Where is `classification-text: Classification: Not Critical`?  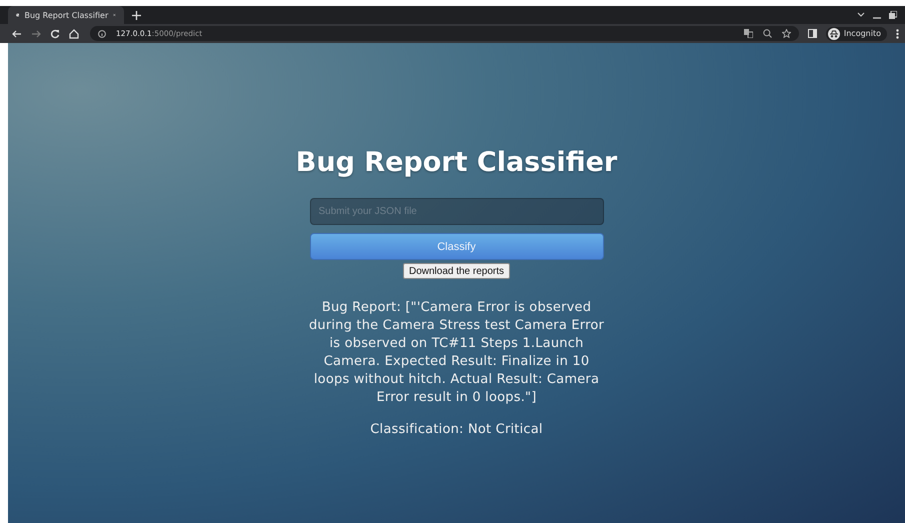
classification-text: Classification: Not Critical is located at coordinates (456, 429).